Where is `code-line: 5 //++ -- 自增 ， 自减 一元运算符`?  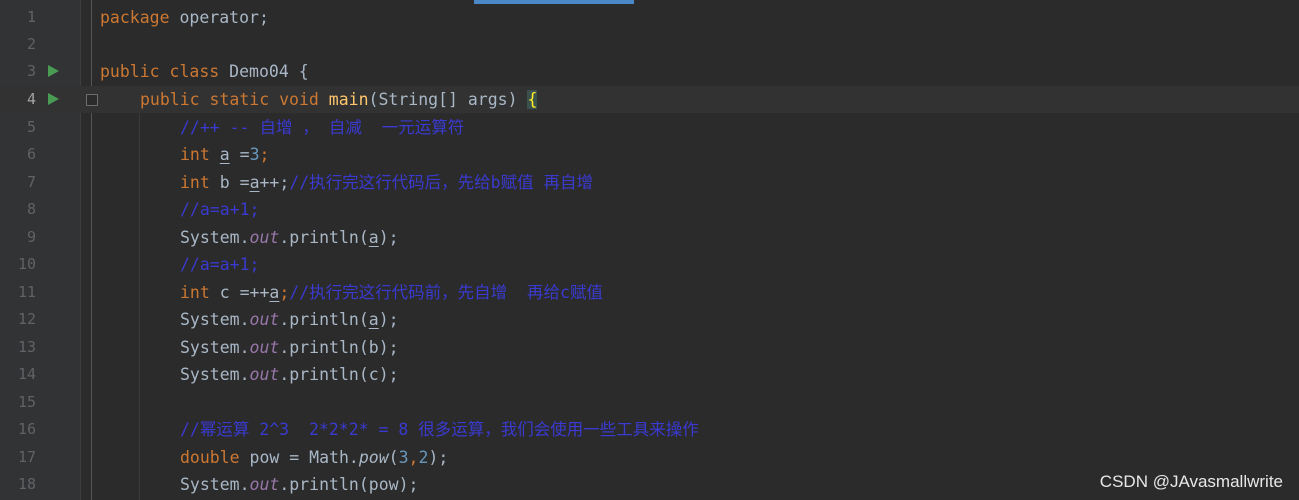
code-line: 5 //++ -- 自增 ， 自减 一元运算符 is located at coordinates (649, 127).